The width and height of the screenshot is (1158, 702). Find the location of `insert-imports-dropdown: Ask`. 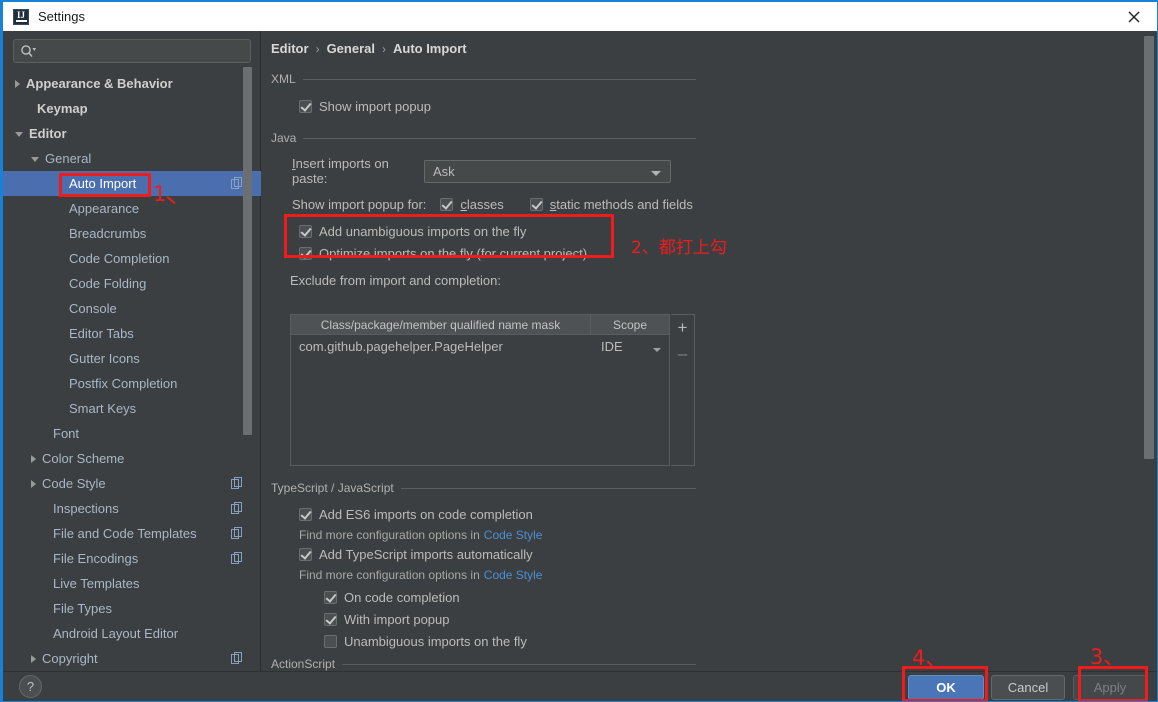

insert-imports-dropdown: Ask is located at coordinates (547, 171).